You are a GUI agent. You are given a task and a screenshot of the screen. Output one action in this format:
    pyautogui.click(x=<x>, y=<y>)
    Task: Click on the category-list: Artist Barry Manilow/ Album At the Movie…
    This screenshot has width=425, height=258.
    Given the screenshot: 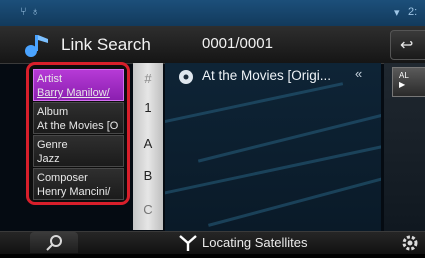 What is the action you would take?
    pyautogui.click(x=78, y=133)
    